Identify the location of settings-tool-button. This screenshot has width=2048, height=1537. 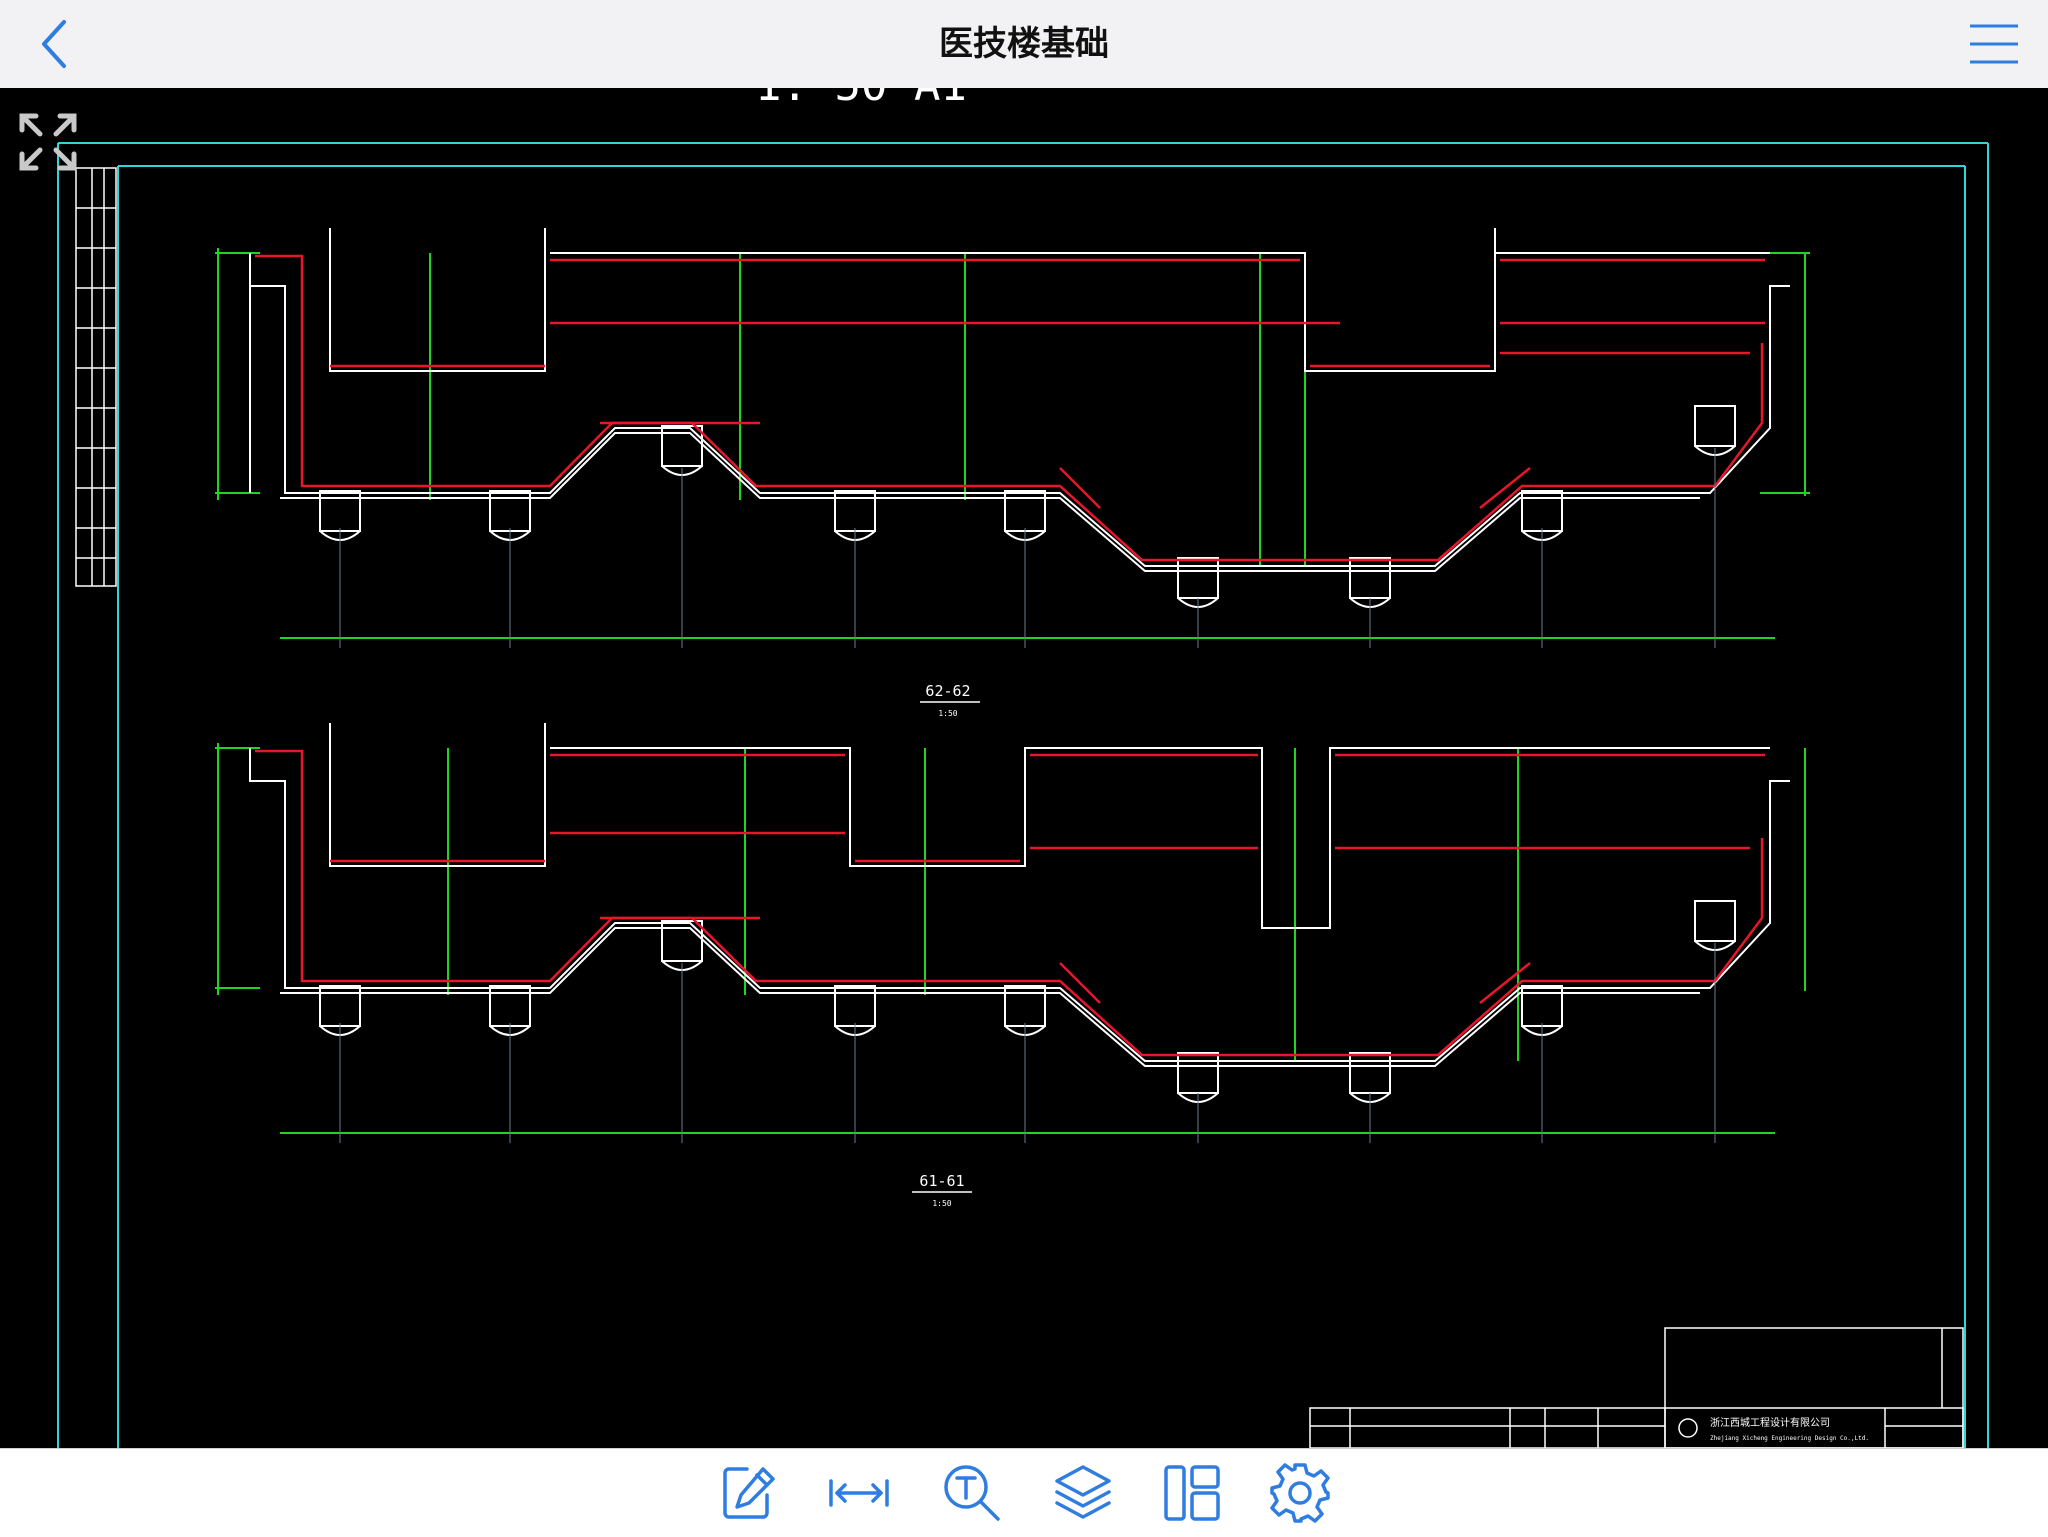
(1300, 1493).